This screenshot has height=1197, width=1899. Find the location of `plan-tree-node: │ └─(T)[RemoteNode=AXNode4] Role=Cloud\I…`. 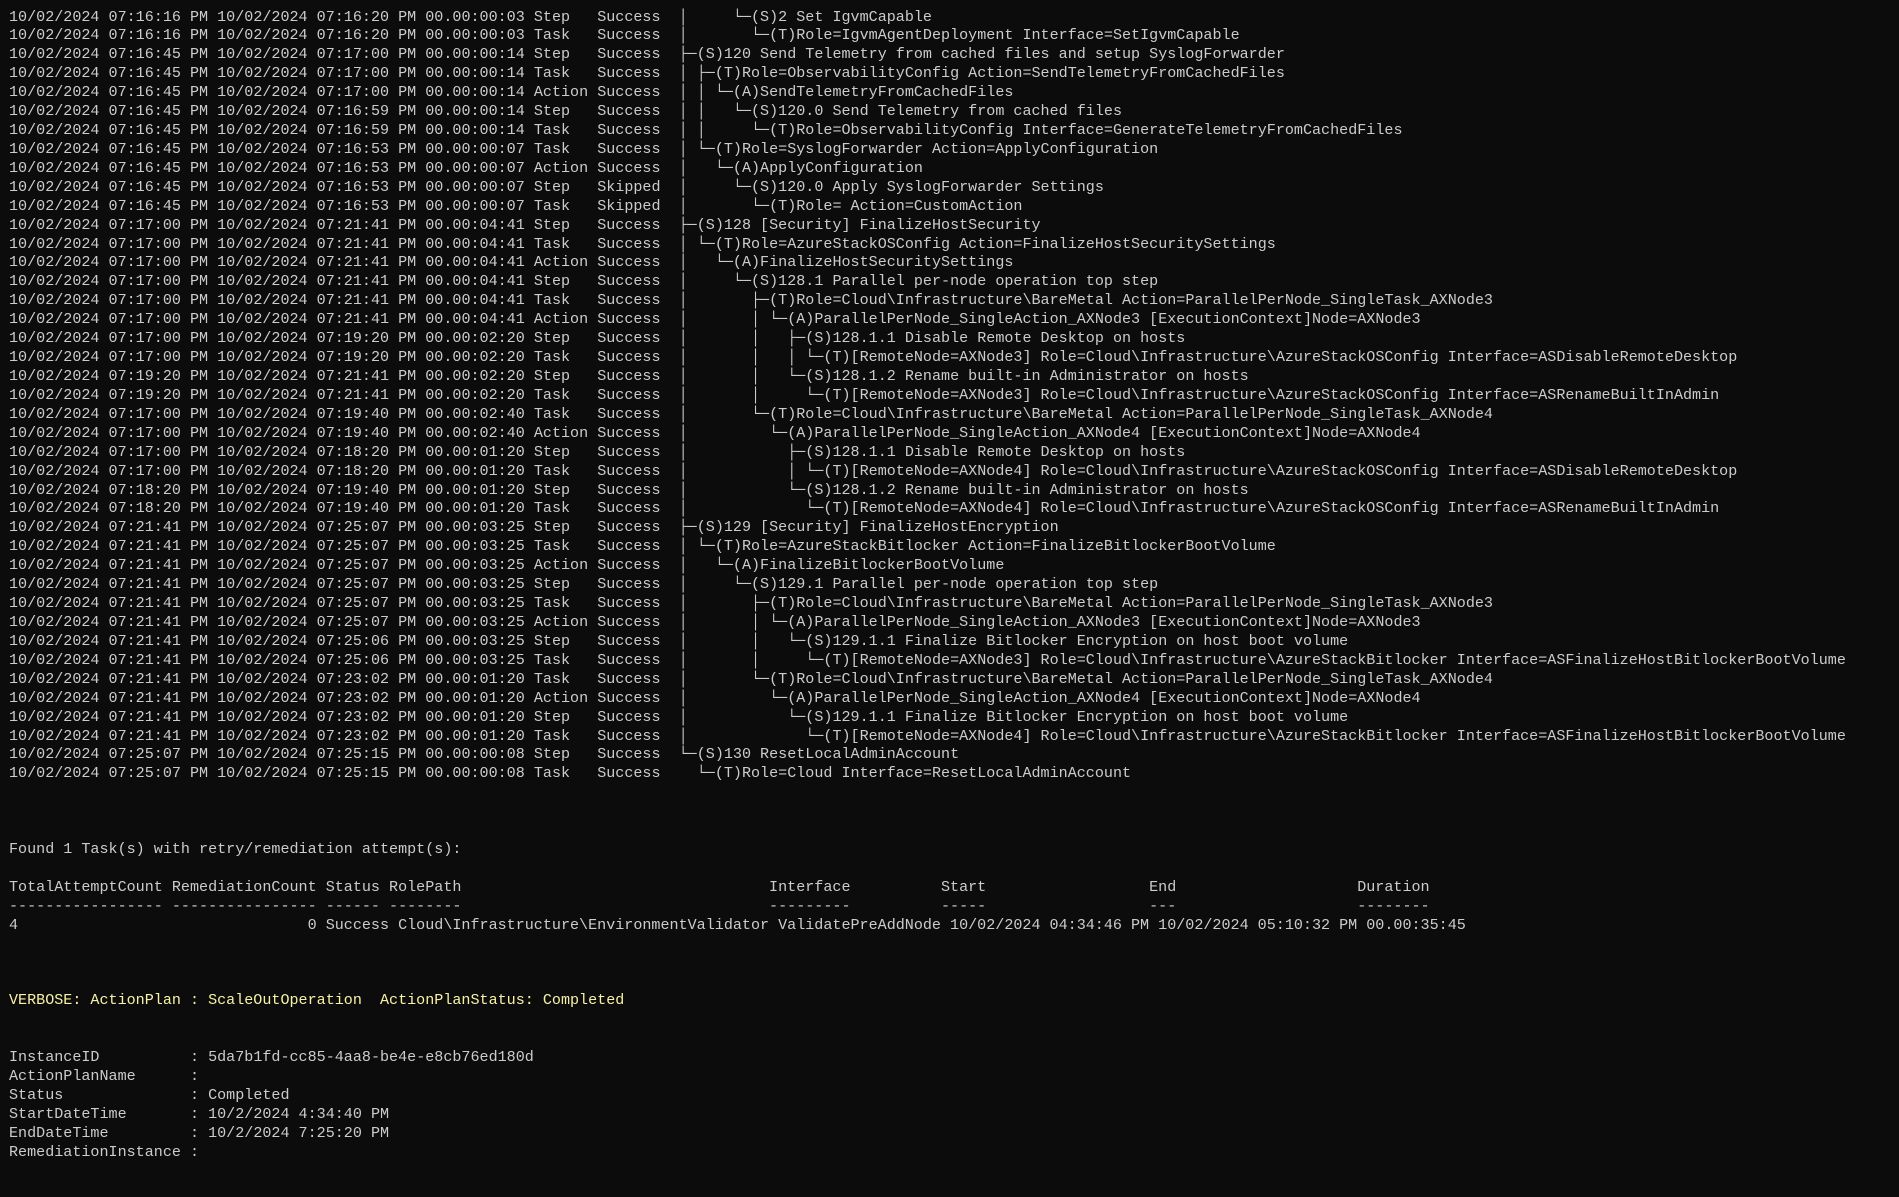

plan-tree-node: │ └─(T)[RemoteNode=AXNode4] Role=Cloud\I… is located at coordinates (1199, 508).